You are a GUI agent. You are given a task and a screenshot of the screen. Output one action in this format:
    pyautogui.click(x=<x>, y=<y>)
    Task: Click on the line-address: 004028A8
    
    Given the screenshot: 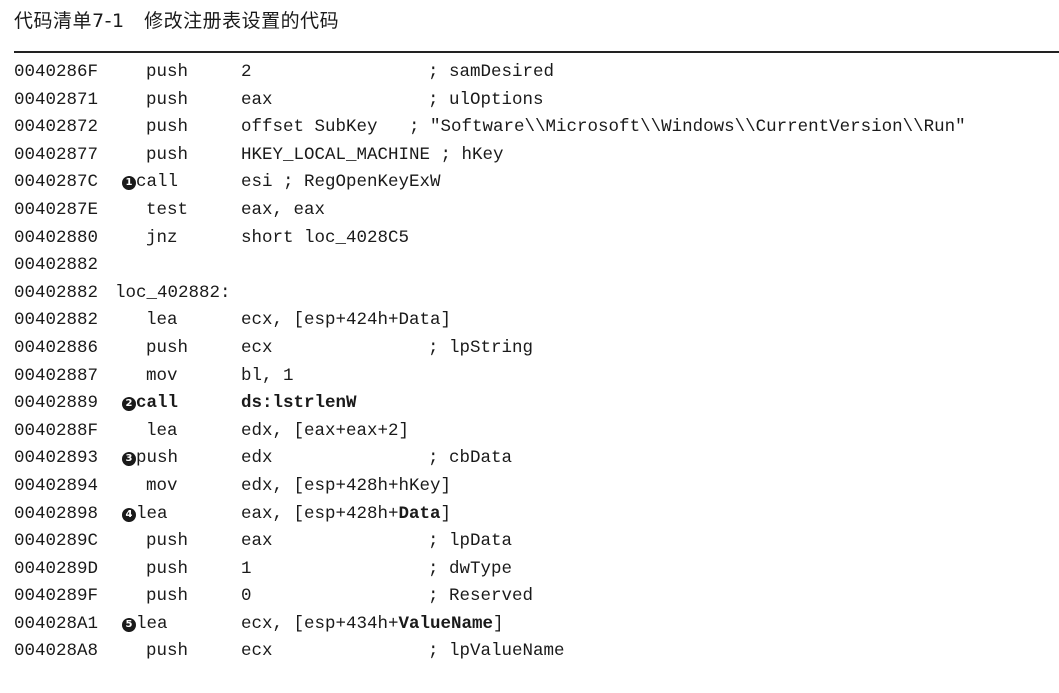 What is the action you would take?
    pyautogui.click(x=56, y=651)
    